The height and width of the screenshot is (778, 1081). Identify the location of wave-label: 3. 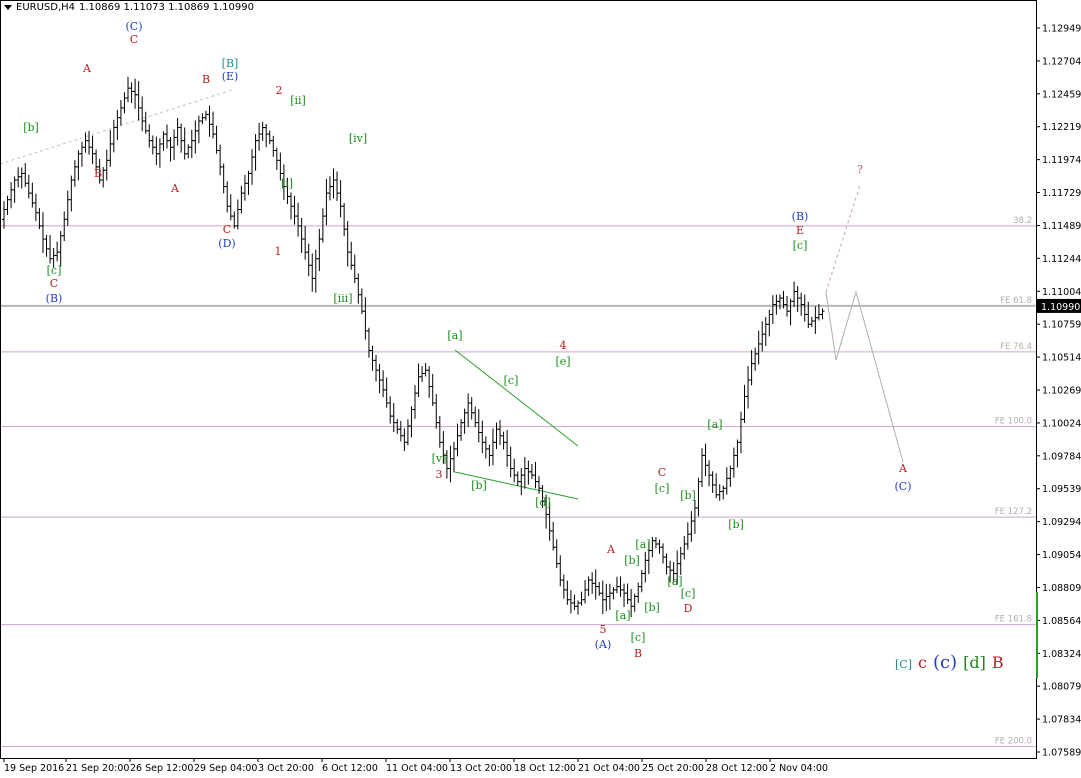
(439, 474).